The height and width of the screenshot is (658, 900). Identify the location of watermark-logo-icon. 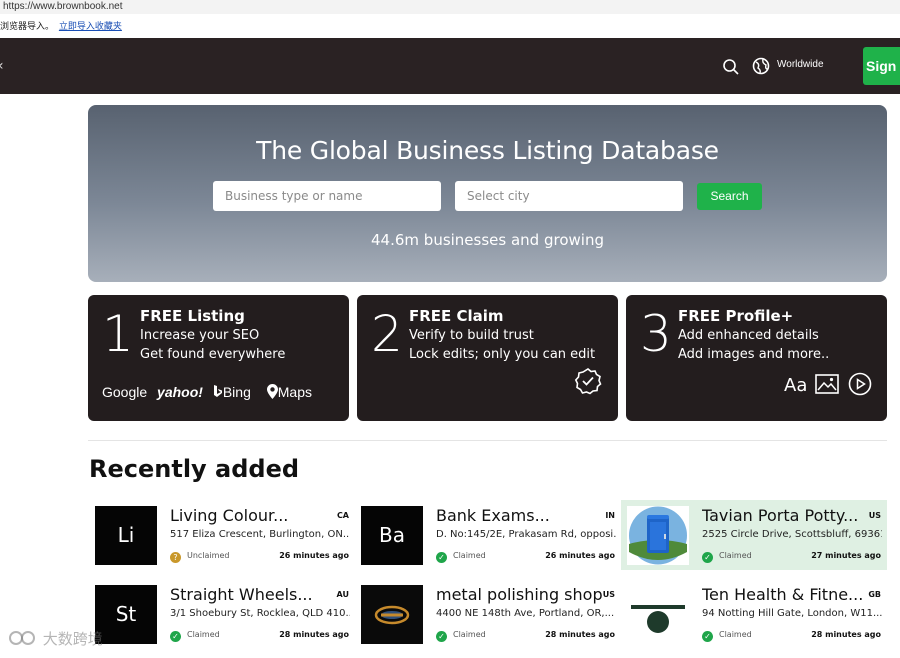
(22, 638).